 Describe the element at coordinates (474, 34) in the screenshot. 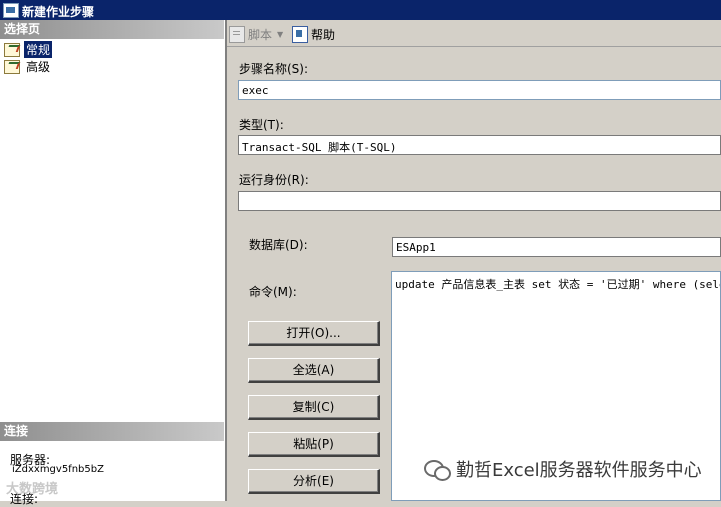

I see `toolbar: 脚本 ▼ 帮助` at that location.